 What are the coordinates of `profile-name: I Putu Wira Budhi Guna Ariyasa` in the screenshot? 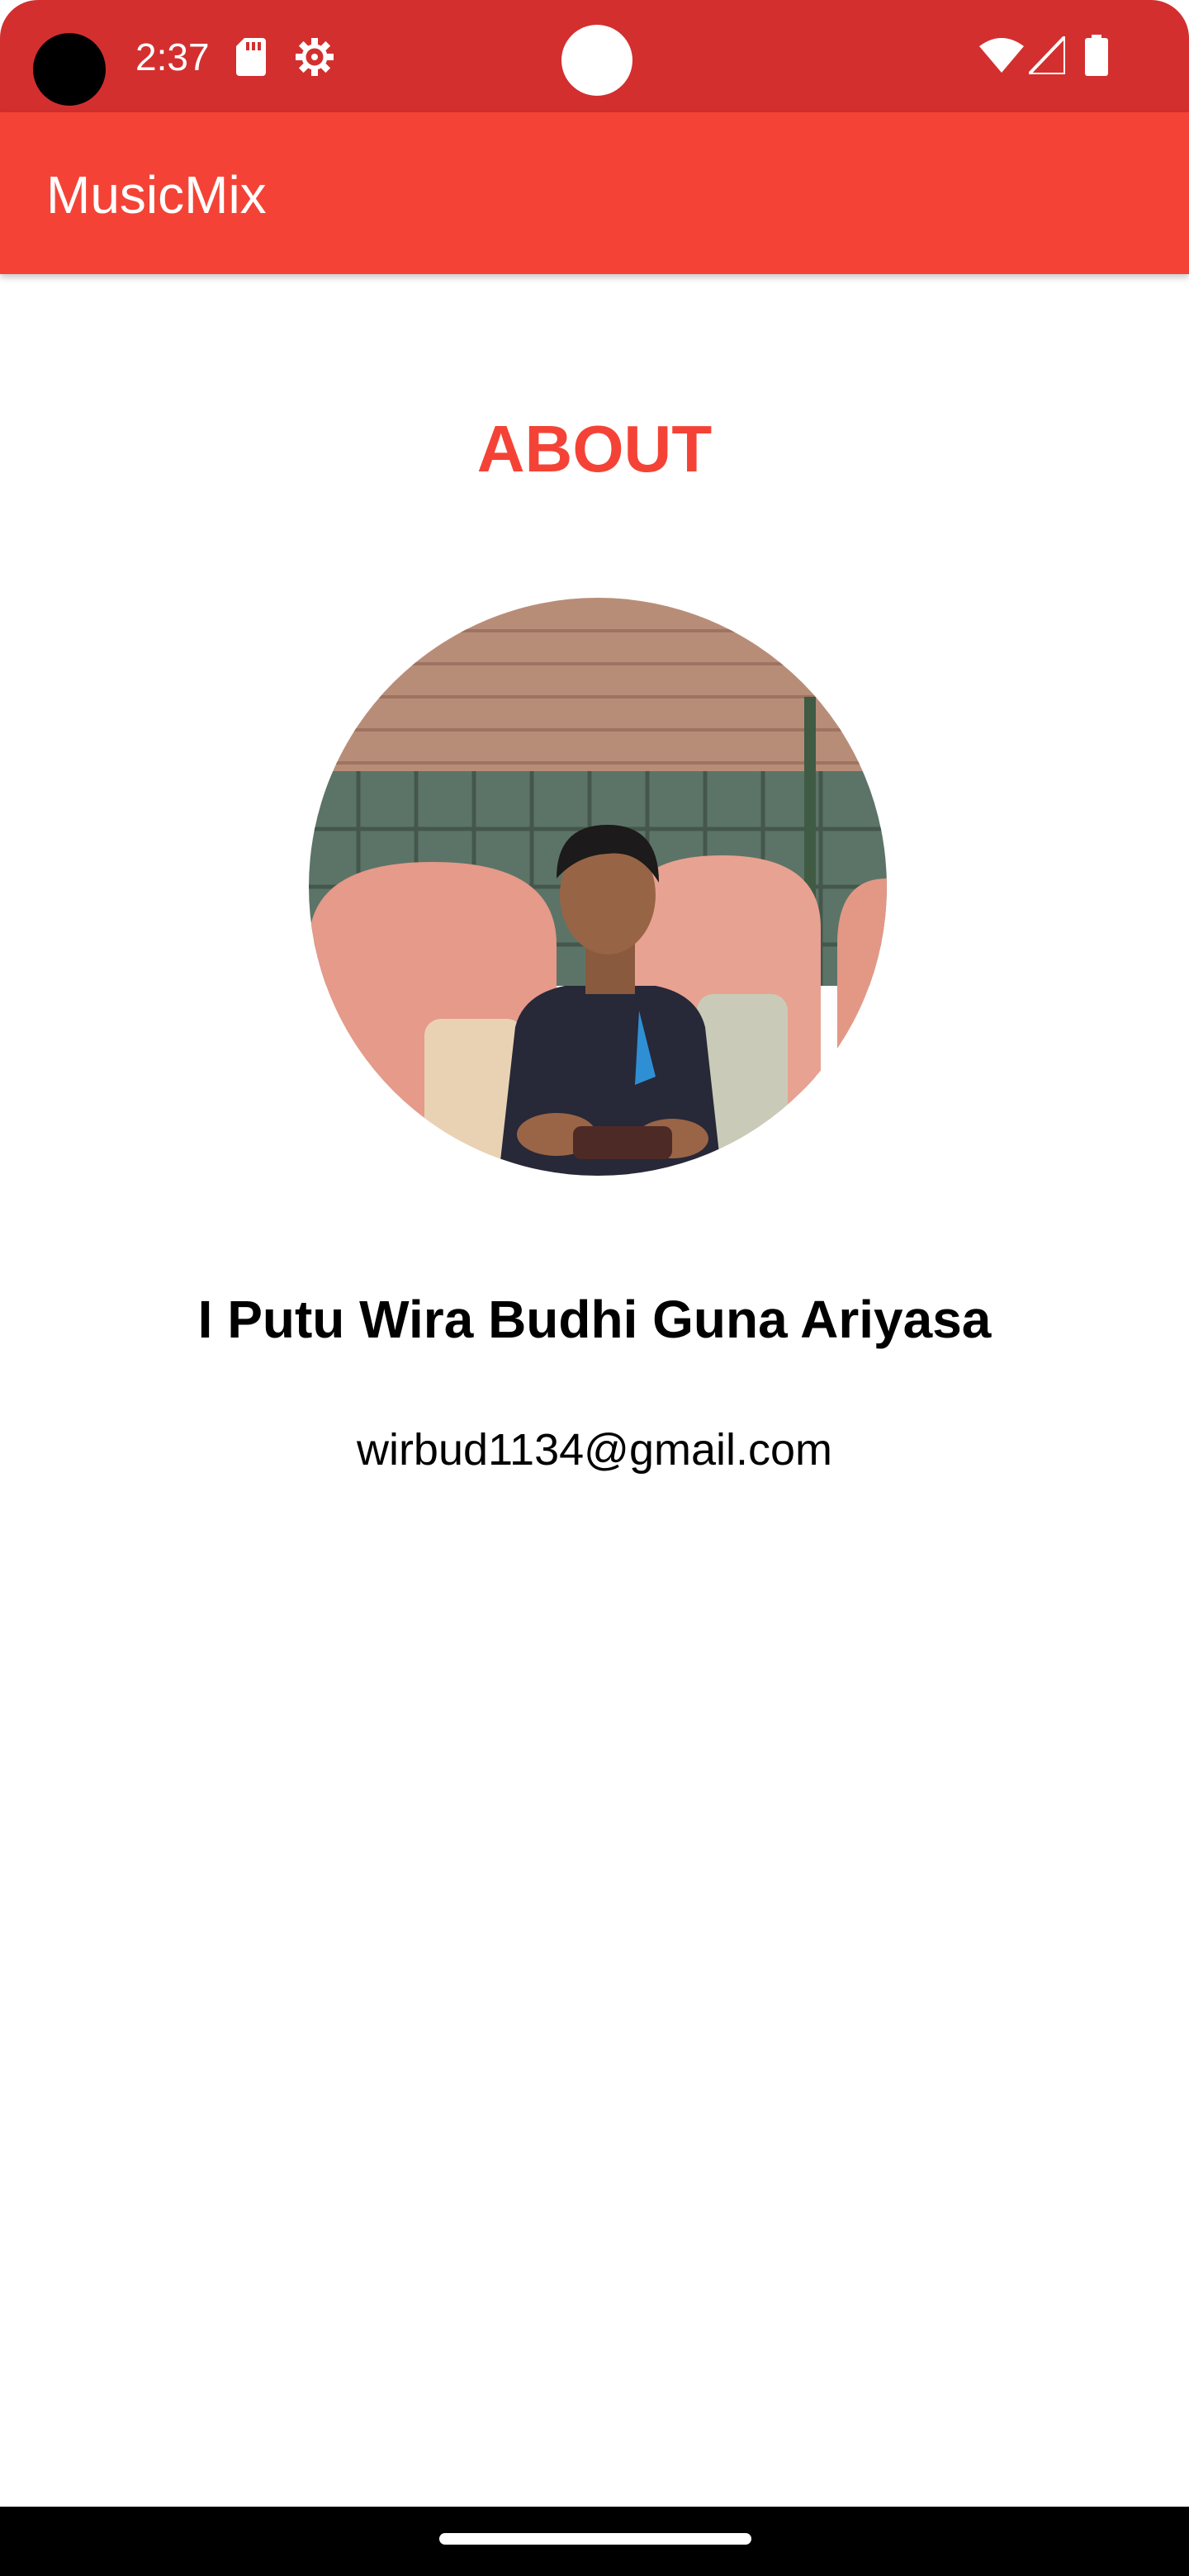 It's located at (594, 1319).